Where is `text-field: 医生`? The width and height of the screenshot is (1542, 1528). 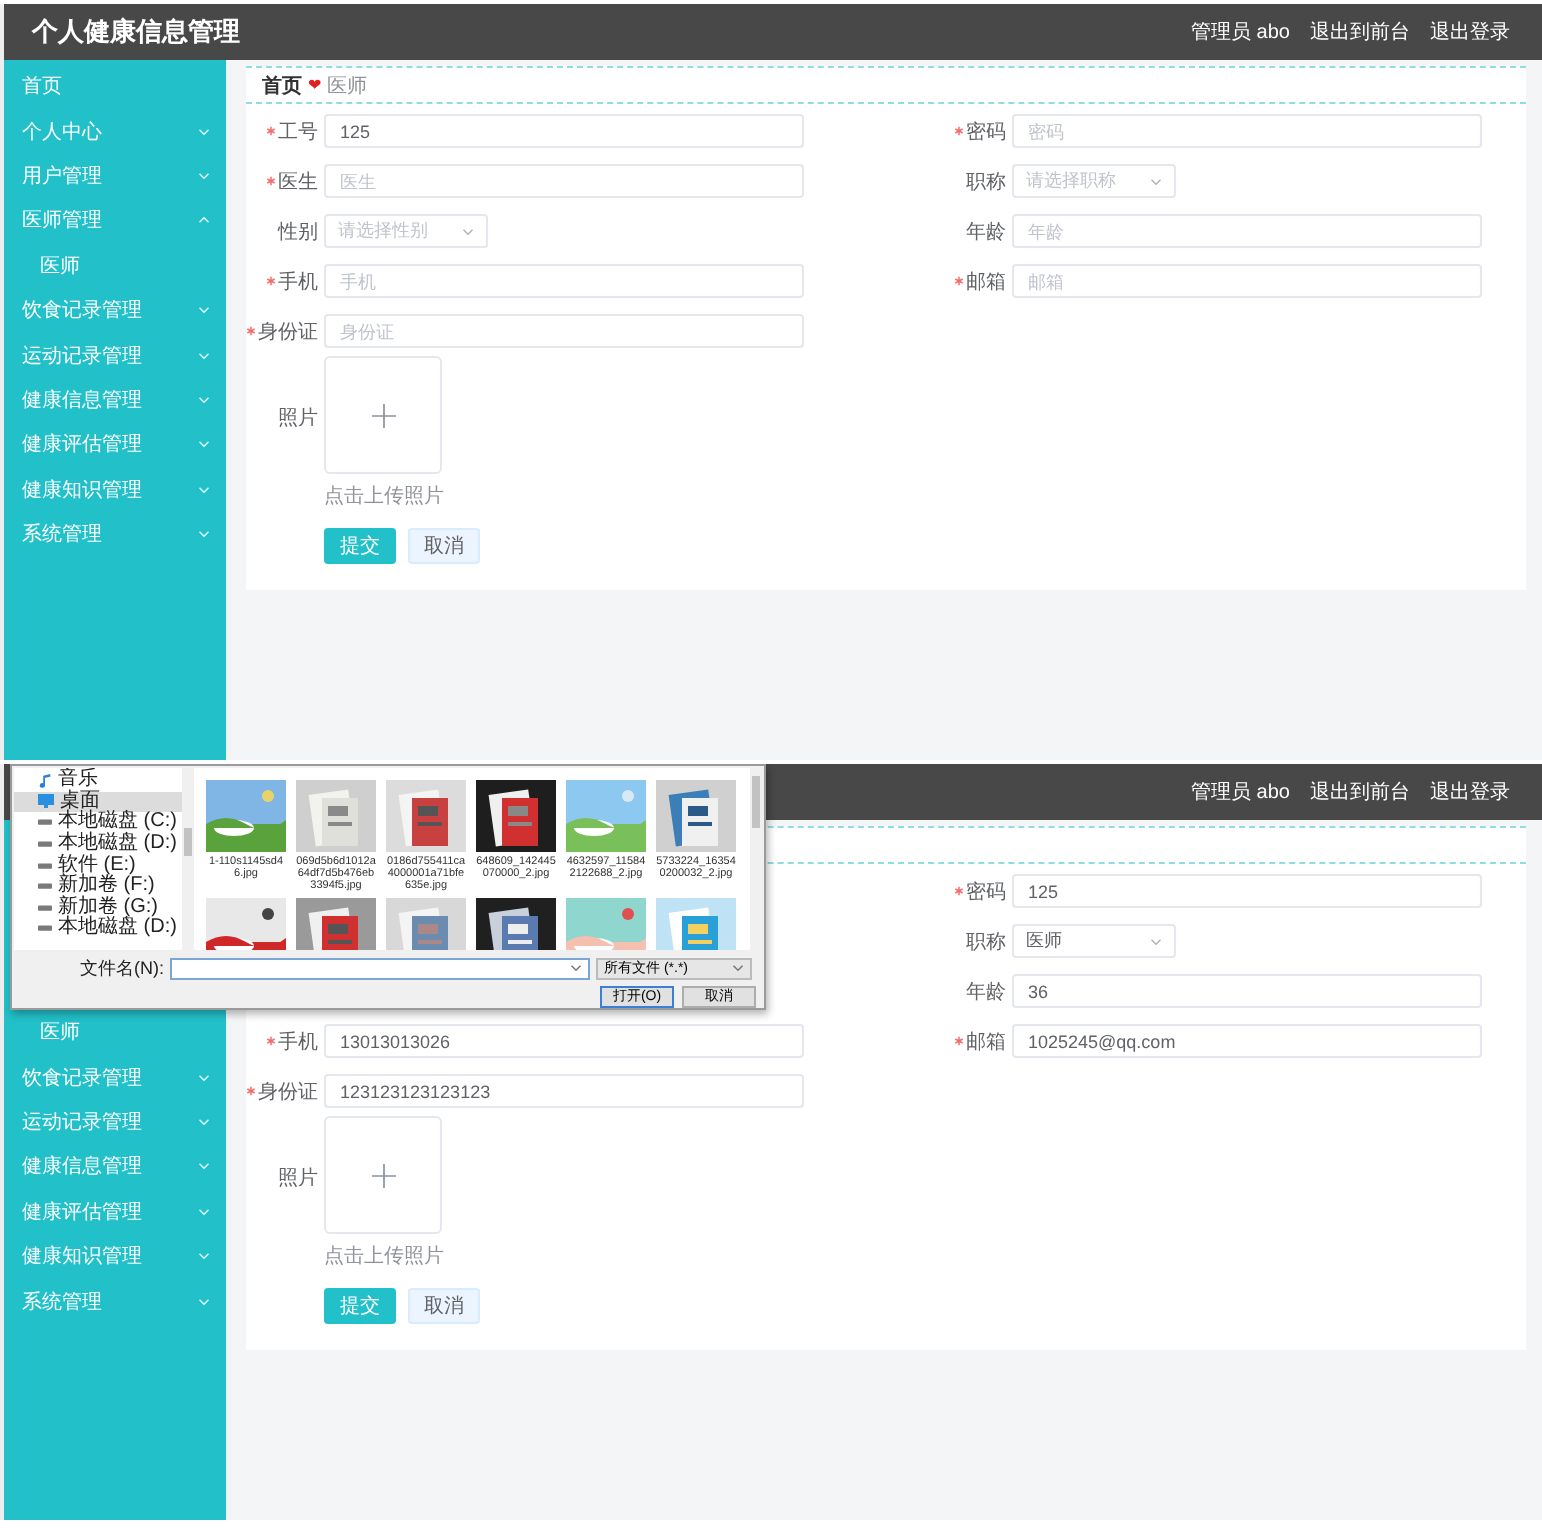 text-field: 医生 is located at coordinates (564, 181).